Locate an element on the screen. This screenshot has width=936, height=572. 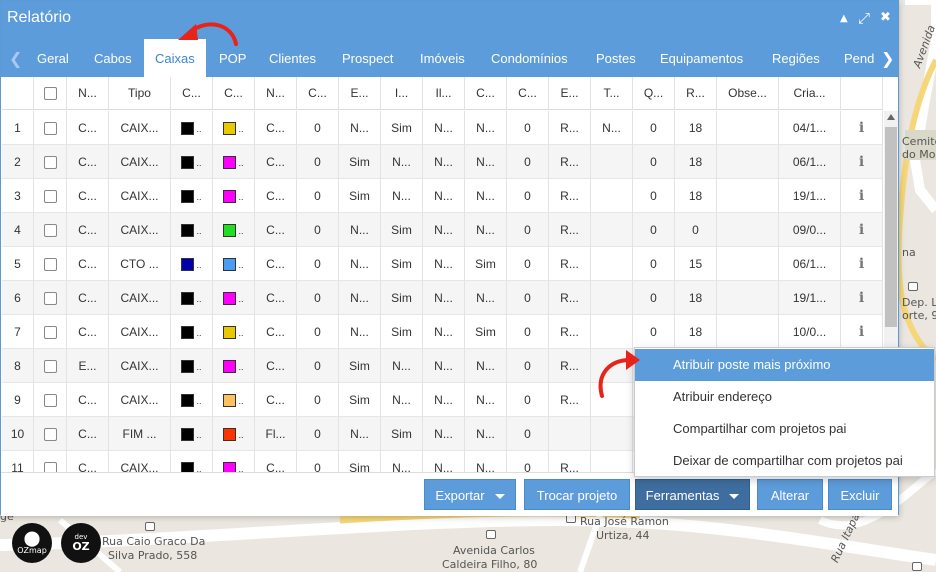
ferramentas-button: Ferramentas is located at coordinates (692, 494).